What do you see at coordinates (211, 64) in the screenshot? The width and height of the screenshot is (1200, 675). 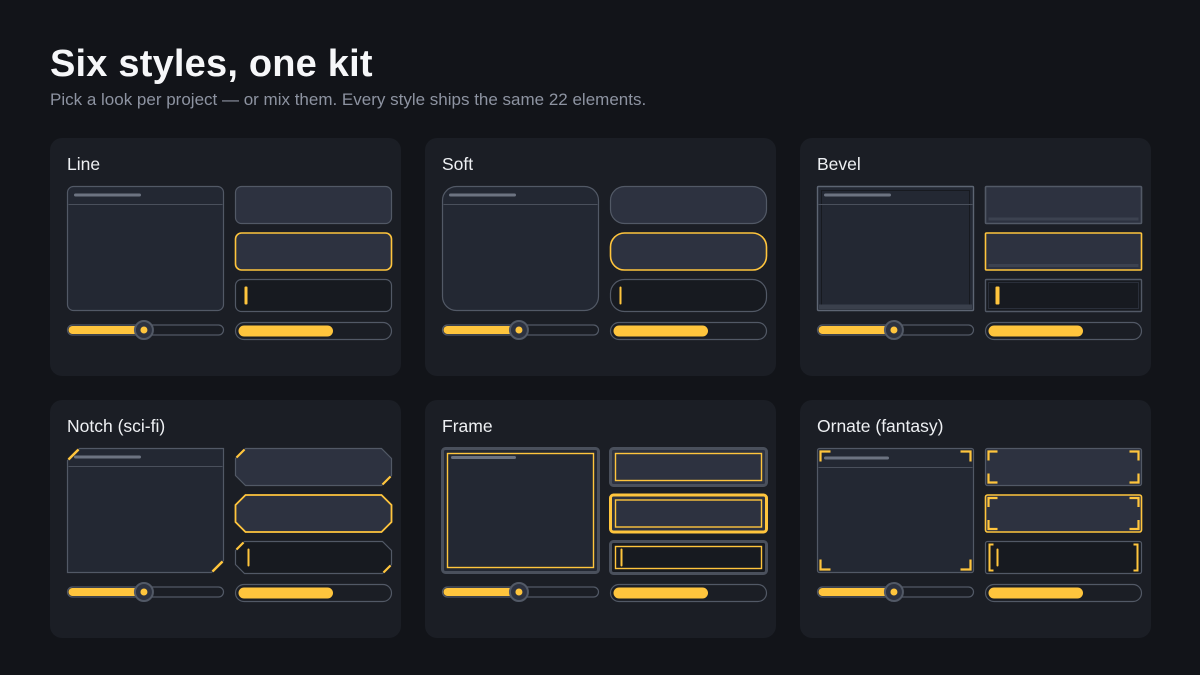 I see `page-title: Six styles, one kit` at bounding box center [211, 64].